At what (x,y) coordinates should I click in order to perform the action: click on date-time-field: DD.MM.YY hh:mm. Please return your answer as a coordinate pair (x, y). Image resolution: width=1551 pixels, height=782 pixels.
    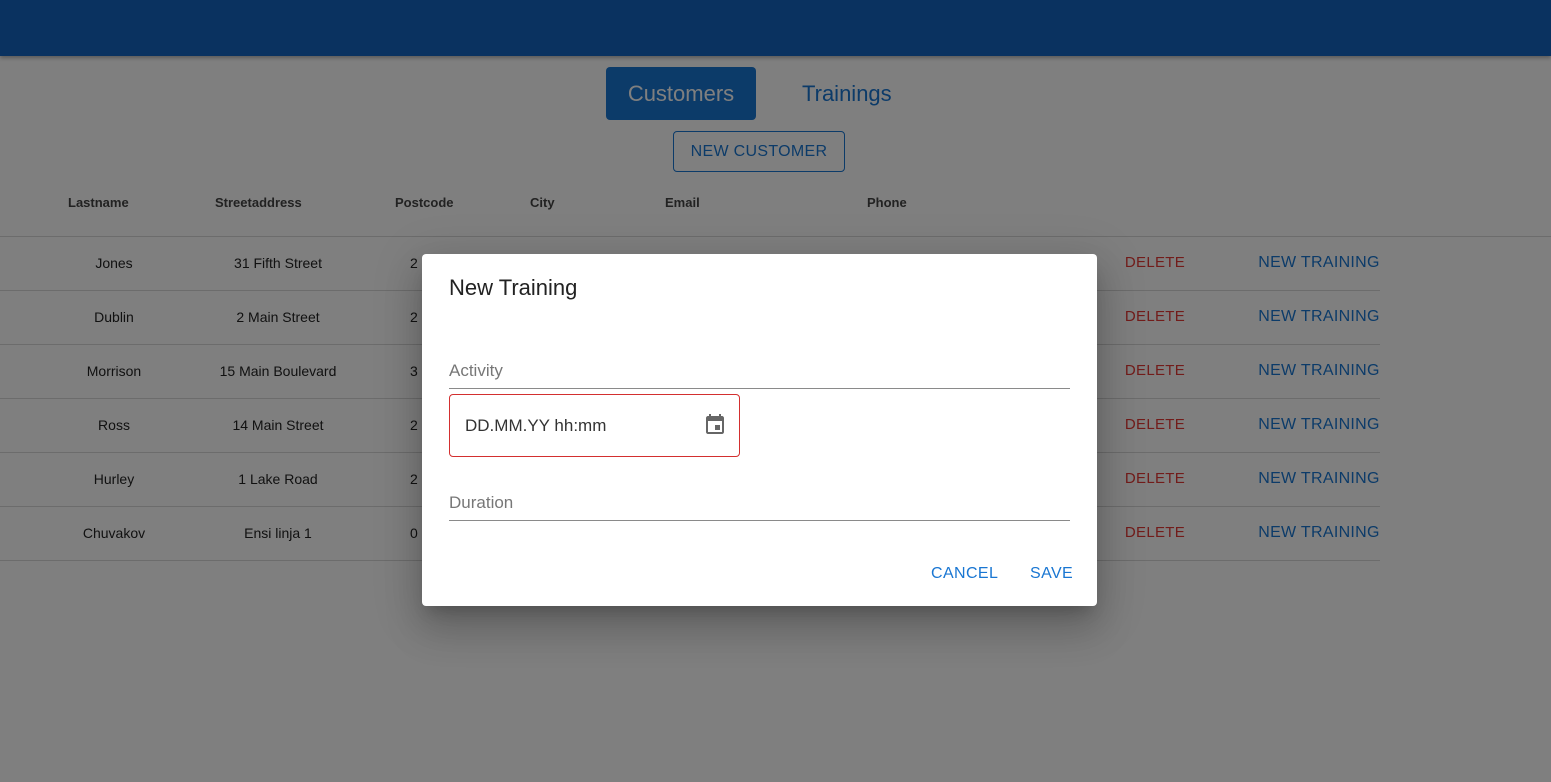
    Looking at the image, I should click on (594, 425).